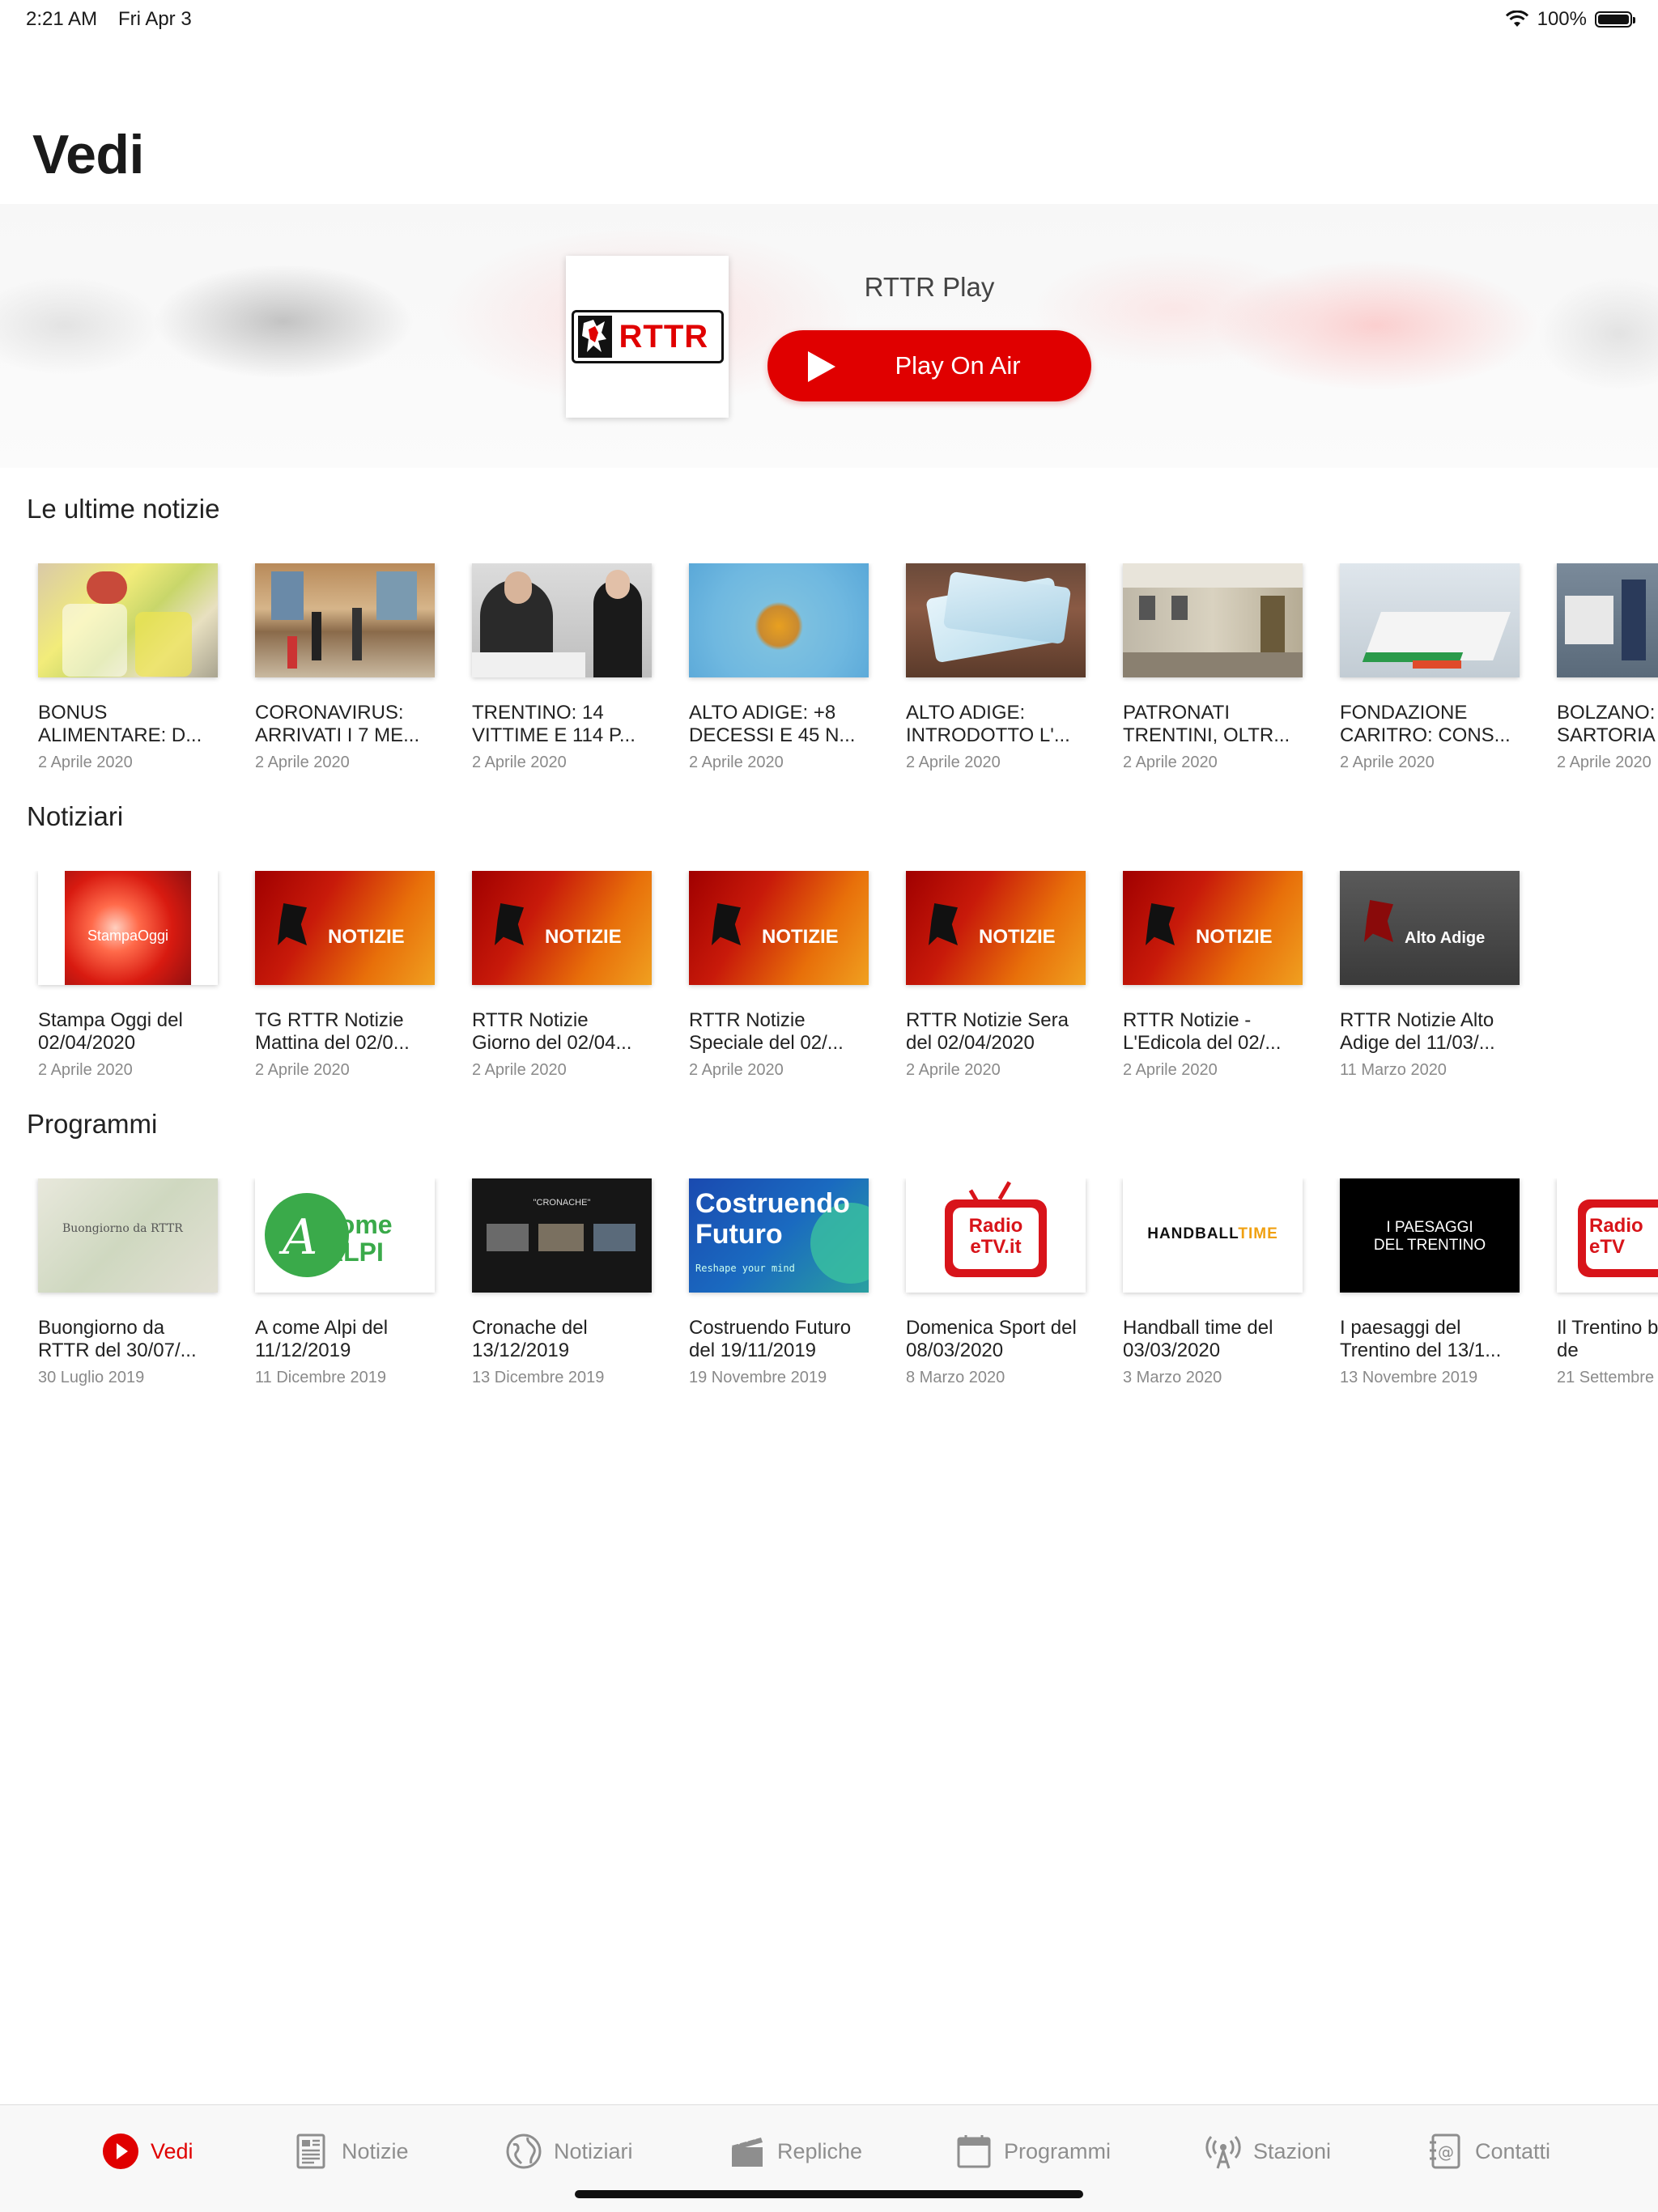 The width and height of the screenshot is (1658, 2212). I want to click on tab-notiziari: Notiziari, so click(569, 2151).